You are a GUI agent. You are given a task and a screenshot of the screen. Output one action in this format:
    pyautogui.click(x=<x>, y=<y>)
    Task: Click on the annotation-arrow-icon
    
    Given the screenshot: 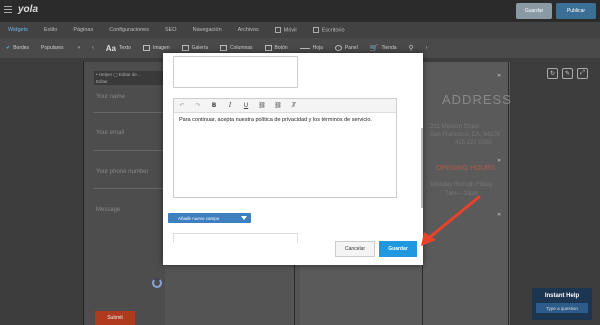 What is the action you would take?
    pyautogui.click(x=451, y=220)
    